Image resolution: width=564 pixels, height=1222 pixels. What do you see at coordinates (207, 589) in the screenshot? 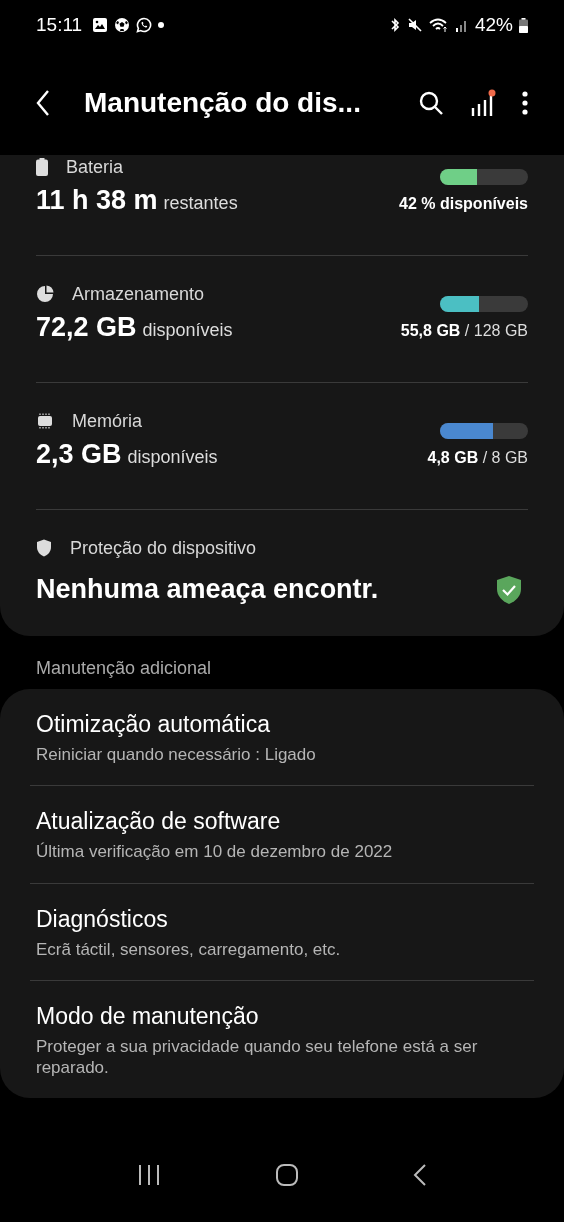
I see `status-text: Nenhuma ameaça encontr.` at bounding box center [207, 589].